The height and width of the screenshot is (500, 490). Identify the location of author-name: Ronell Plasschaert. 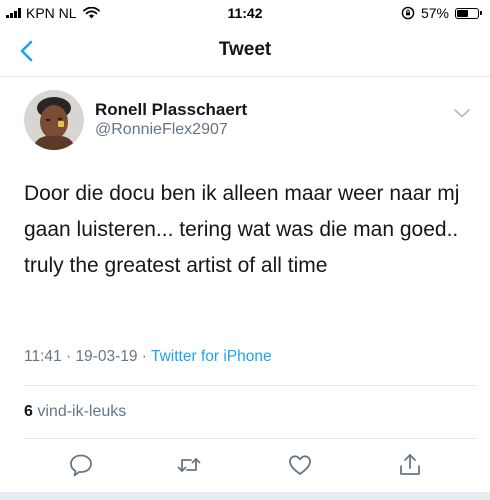
(171, 110).